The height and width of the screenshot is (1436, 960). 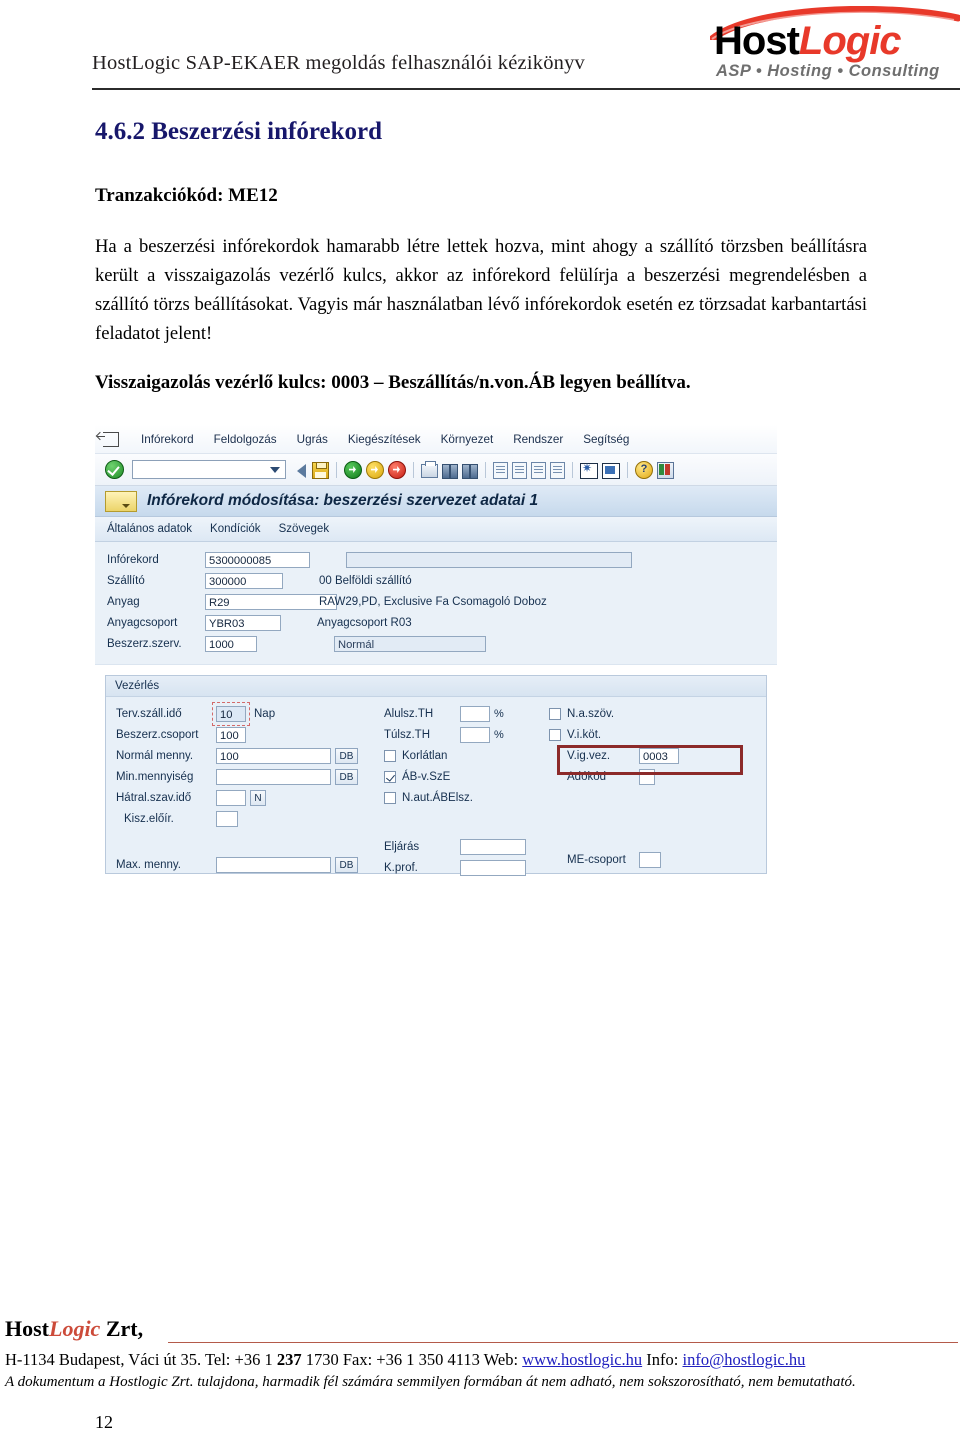 What do you see at coordinates (644, 470) in the screenshot?
I see `help-icon: ?` at bounding box center [644, 470].